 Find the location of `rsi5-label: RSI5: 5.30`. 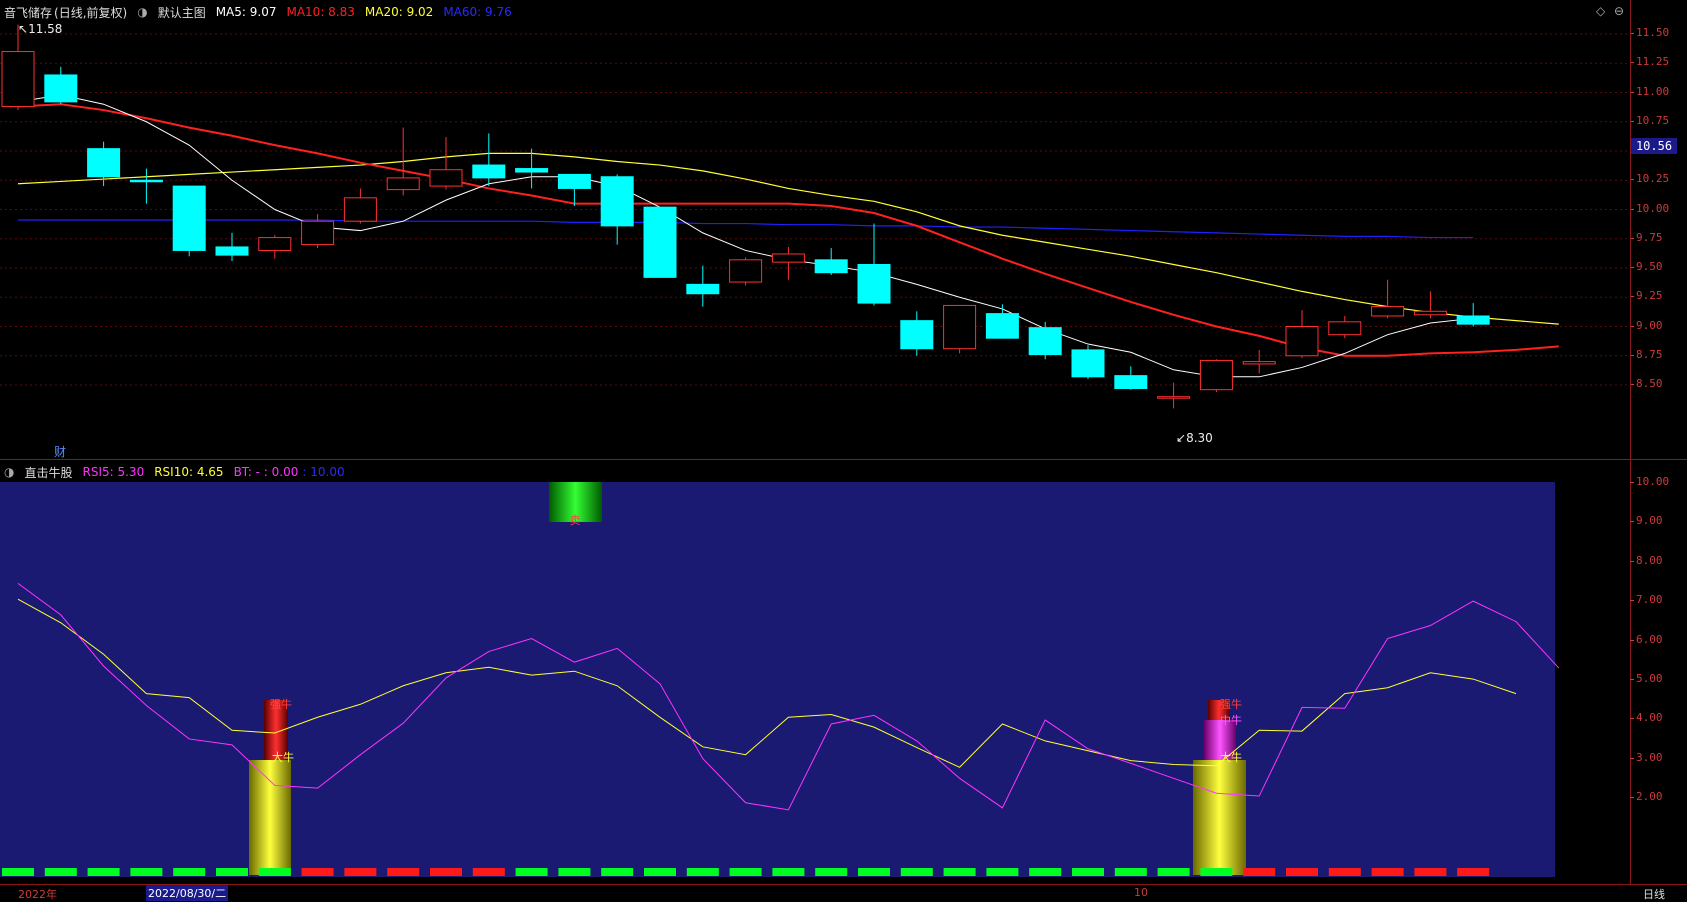

rsi5-label: RSI5: 5.30 is located at coordinates (113, 472).